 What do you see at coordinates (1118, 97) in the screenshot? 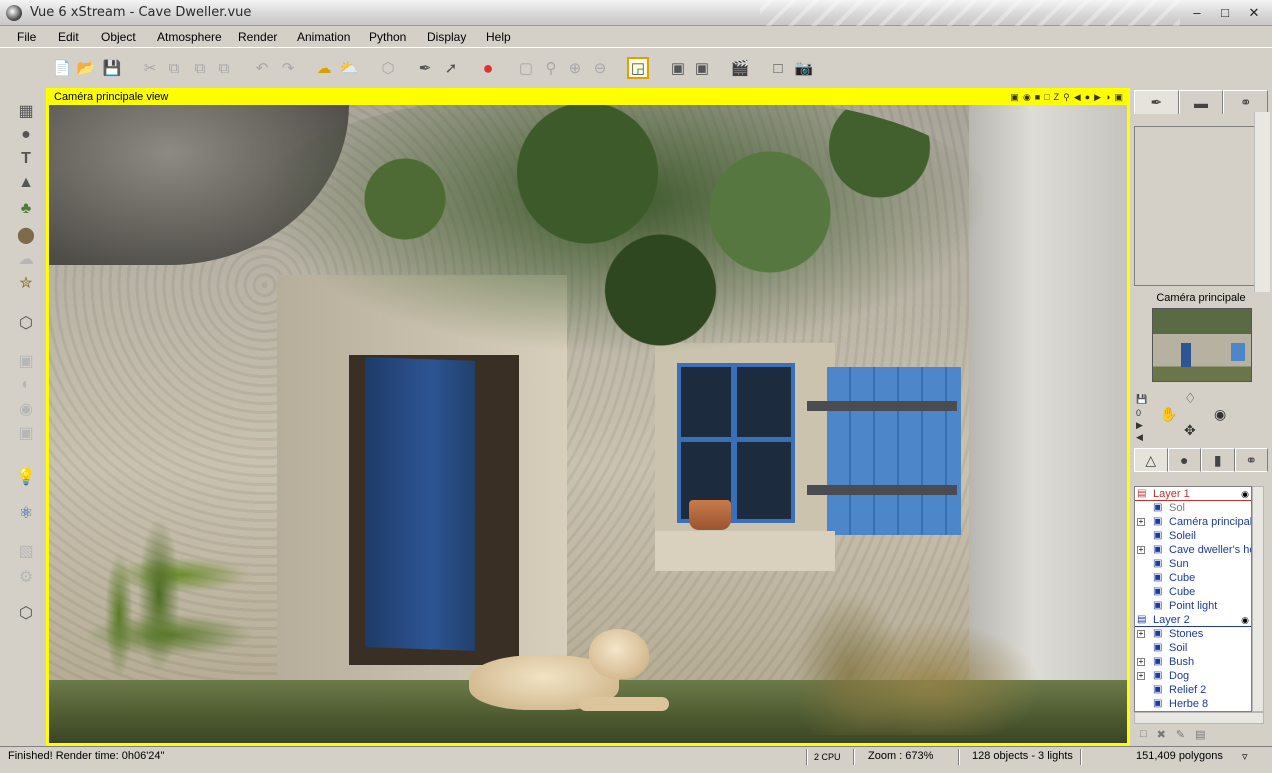
I see `save-icon: ▣` at bounding box center [1118, 97].